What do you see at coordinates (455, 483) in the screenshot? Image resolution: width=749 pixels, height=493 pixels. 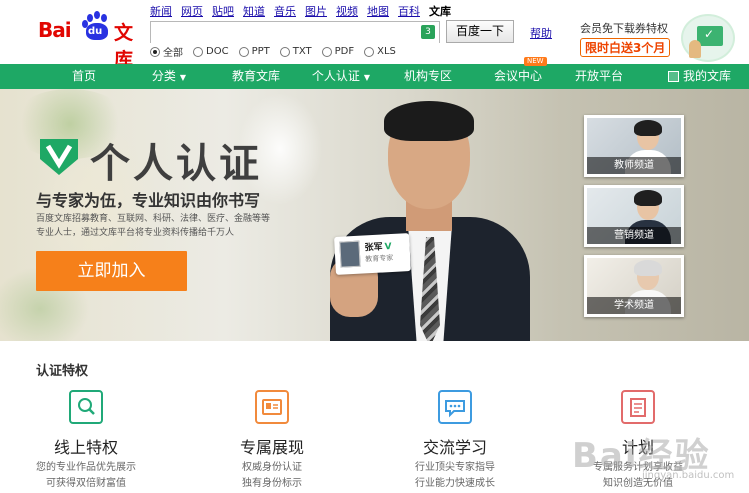 I see `privilege-desc: 行业能力快速成长` at bounding box center [455, 483].